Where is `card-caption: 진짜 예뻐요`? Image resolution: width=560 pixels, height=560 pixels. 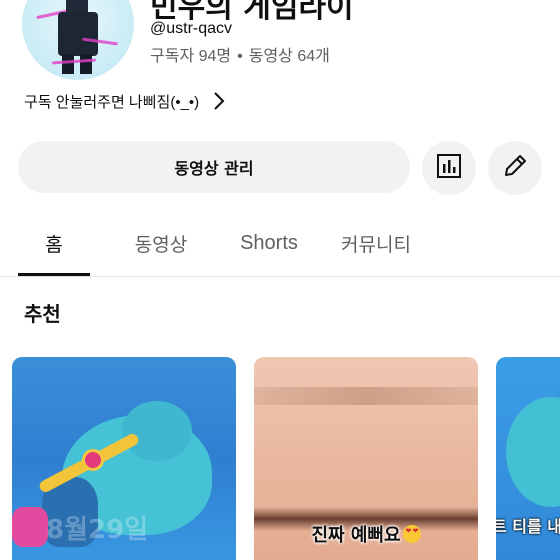
card-caption: 진짜 예뻐요 is located at coordinates (366, 534).